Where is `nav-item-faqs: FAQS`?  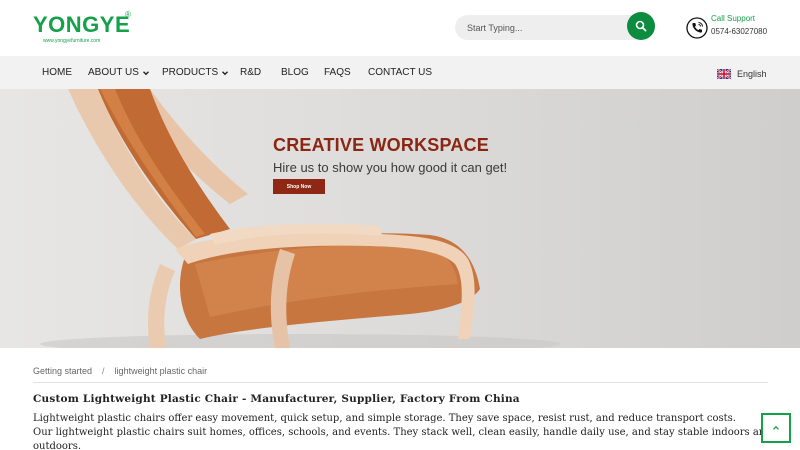 nav-item-faqs: FAQS is located at coordinates (337, 72).